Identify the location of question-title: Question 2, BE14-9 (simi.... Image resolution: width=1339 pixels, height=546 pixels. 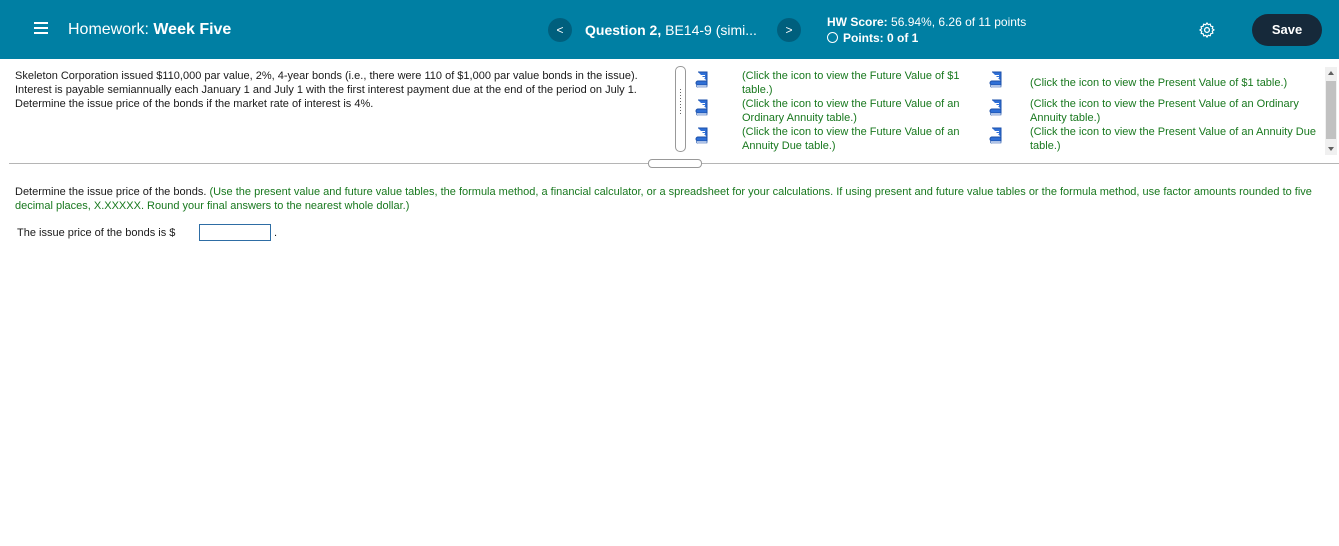
(671, 30).